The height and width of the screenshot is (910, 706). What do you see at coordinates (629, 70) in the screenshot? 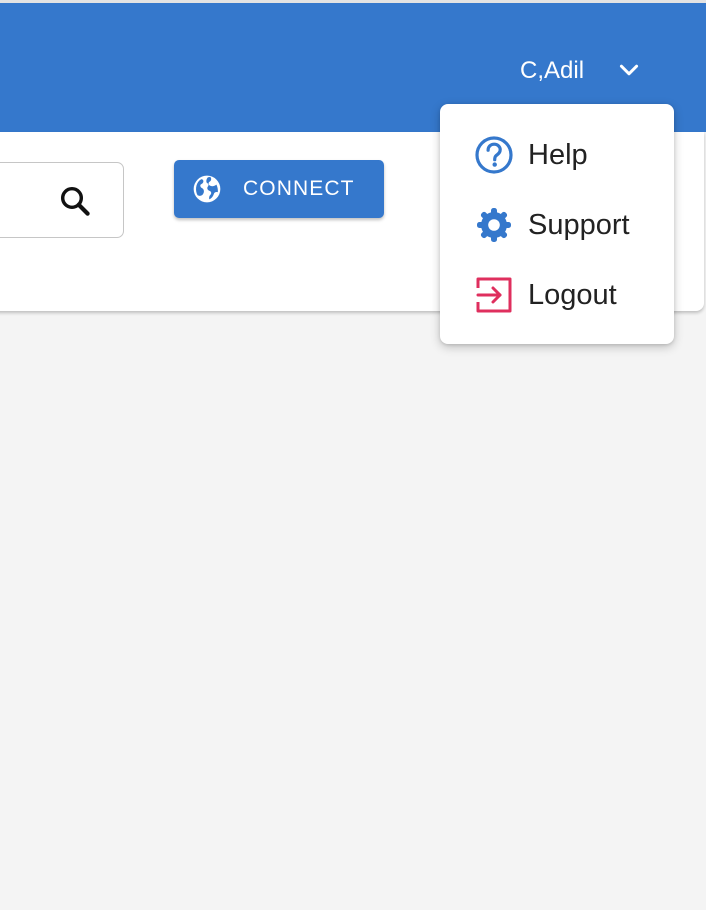
I see `chevron-down-icon` at bounding box center [629, 70].